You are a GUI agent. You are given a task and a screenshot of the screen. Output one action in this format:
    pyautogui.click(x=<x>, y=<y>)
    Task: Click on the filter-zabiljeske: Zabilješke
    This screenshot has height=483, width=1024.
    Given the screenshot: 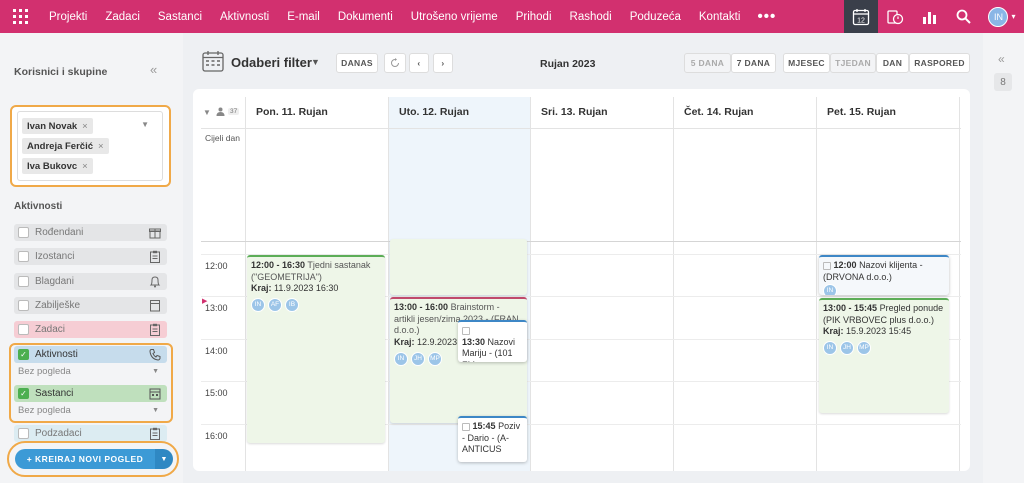 What is the action you would take?
    pyautogui.click(x=90, y=305)
    